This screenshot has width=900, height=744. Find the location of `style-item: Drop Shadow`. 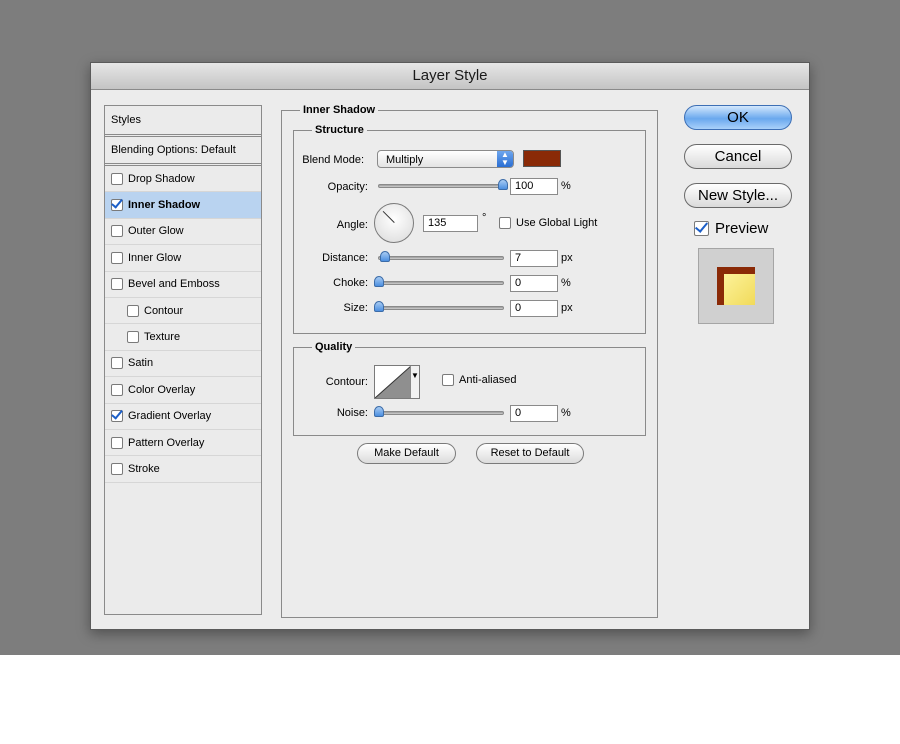

style-item: Drop Shadow is located at coordinates (183, 179).